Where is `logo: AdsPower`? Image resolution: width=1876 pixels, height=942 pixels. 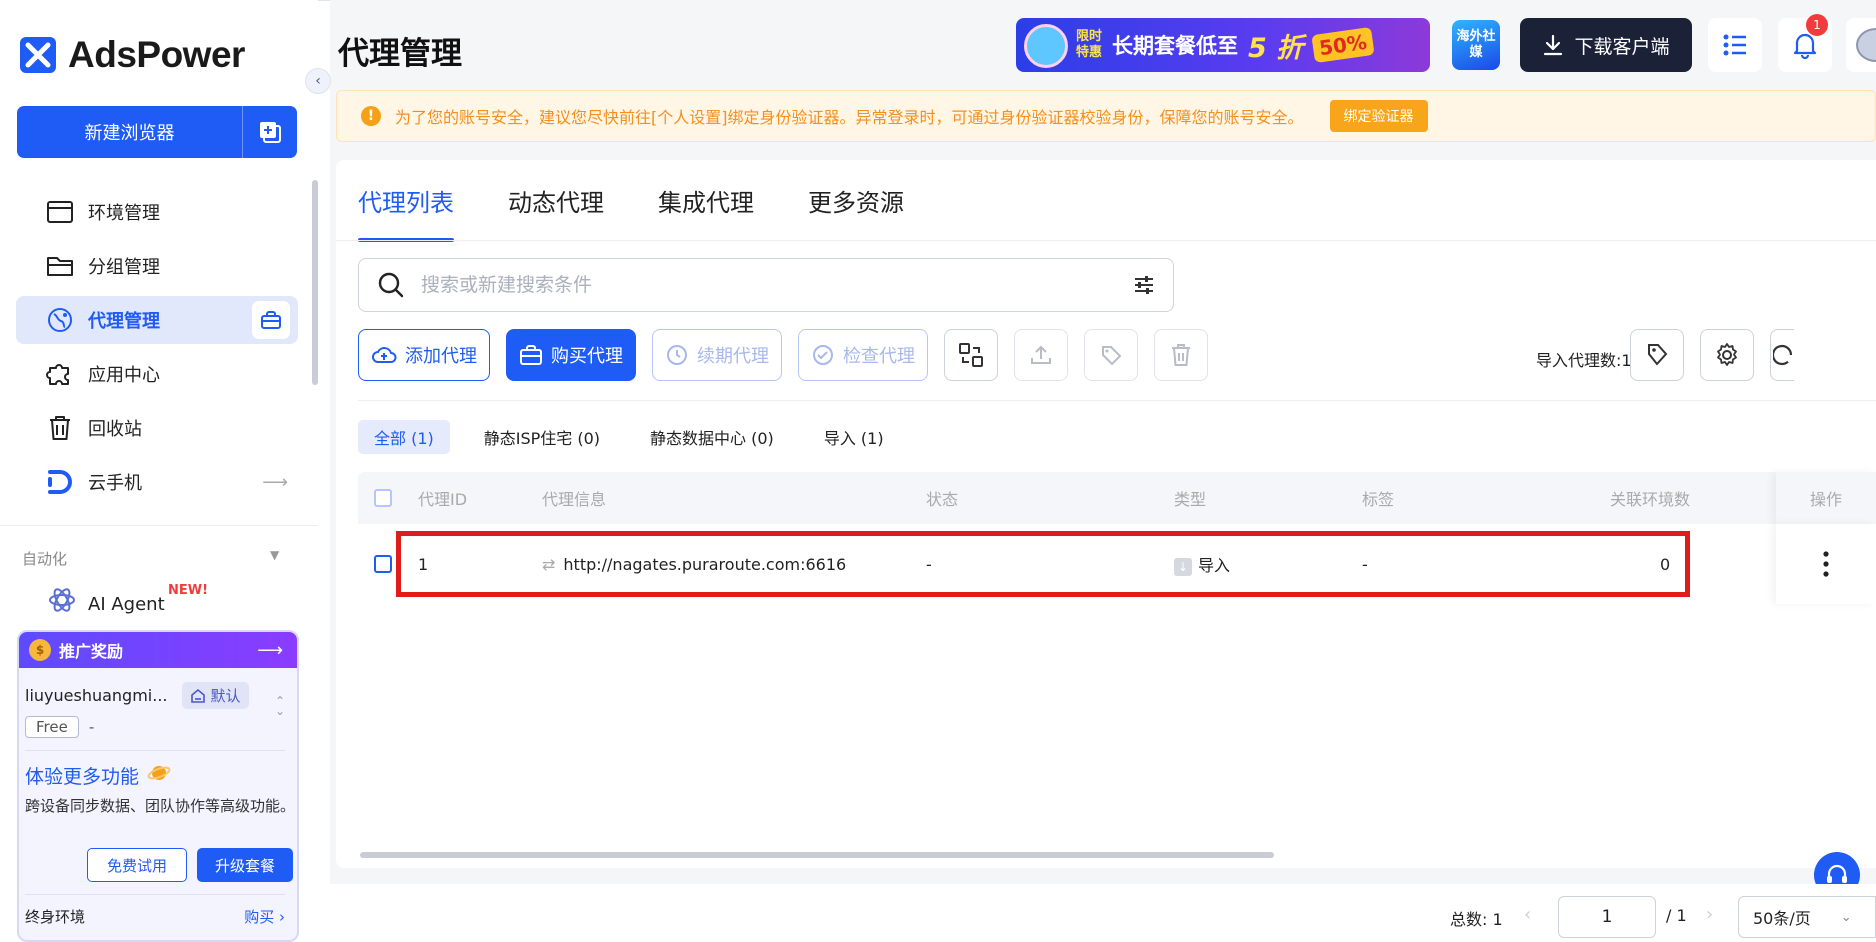 logo: AdsPower is located at coordinates (132, 55).